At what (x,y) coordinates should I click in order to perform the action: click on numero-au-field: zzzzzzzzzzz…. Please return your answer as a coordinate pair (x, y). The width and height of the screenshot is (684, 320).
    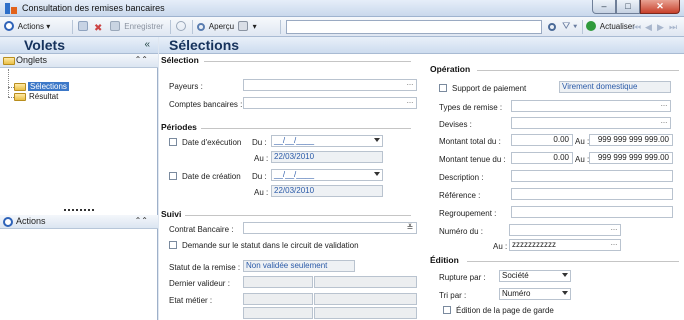
    Looking at the image, I should click on (565, 245).